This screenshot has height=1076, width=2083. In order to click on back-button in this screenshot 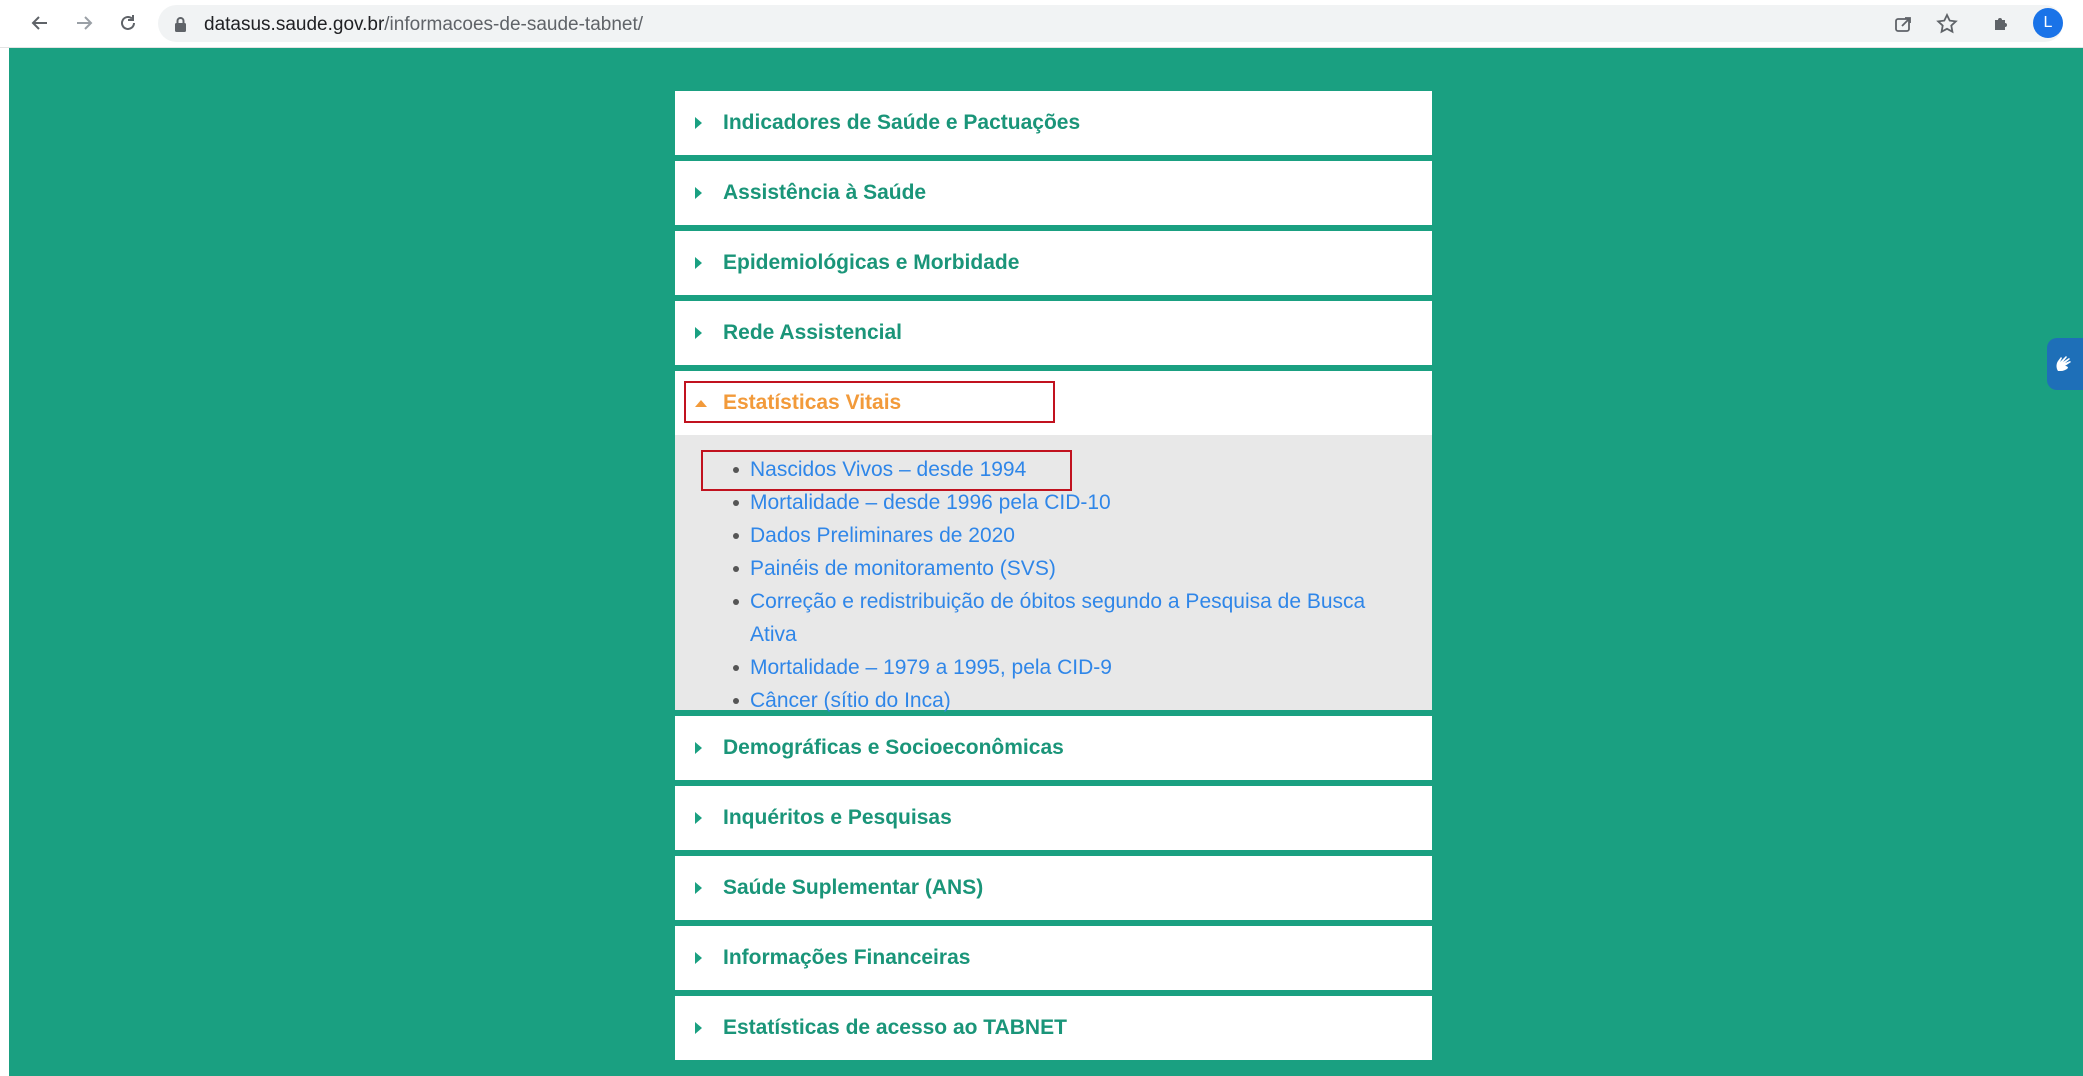, I will do `click(40, 23)`.